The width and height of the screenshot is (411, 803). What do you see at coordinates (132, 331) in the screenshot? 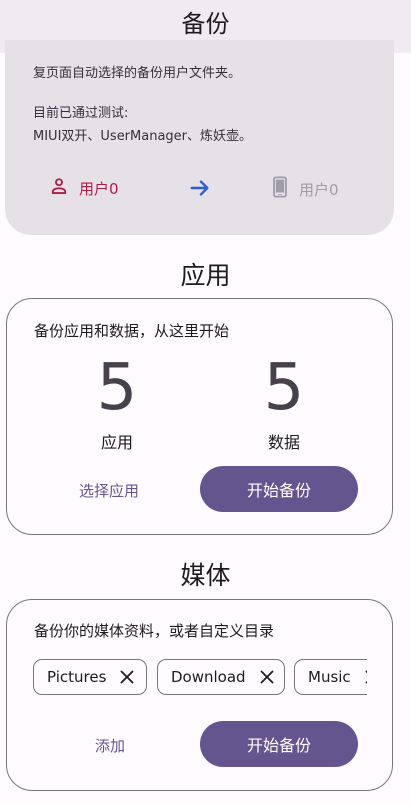
I see `apps-description: 备份应用和数据，从这里开始` at bounding box center [132, 331].